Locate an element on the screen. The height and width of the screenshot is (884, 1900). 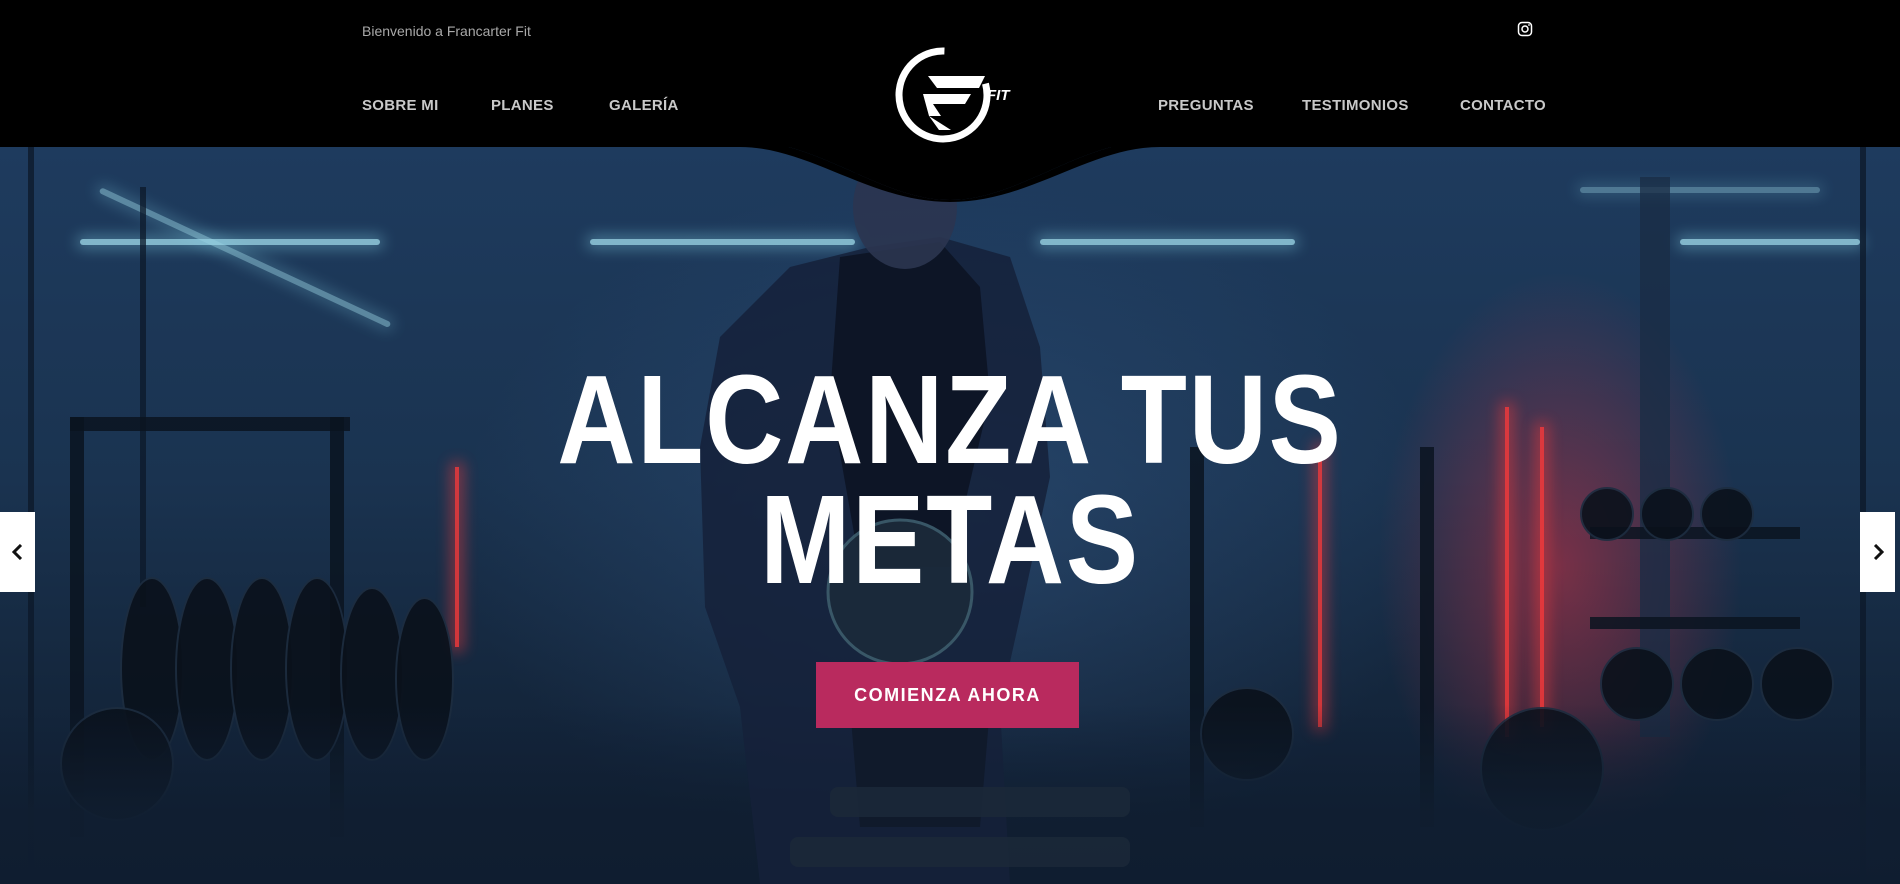
slider-next-button is located at coordinates (1877, 552).